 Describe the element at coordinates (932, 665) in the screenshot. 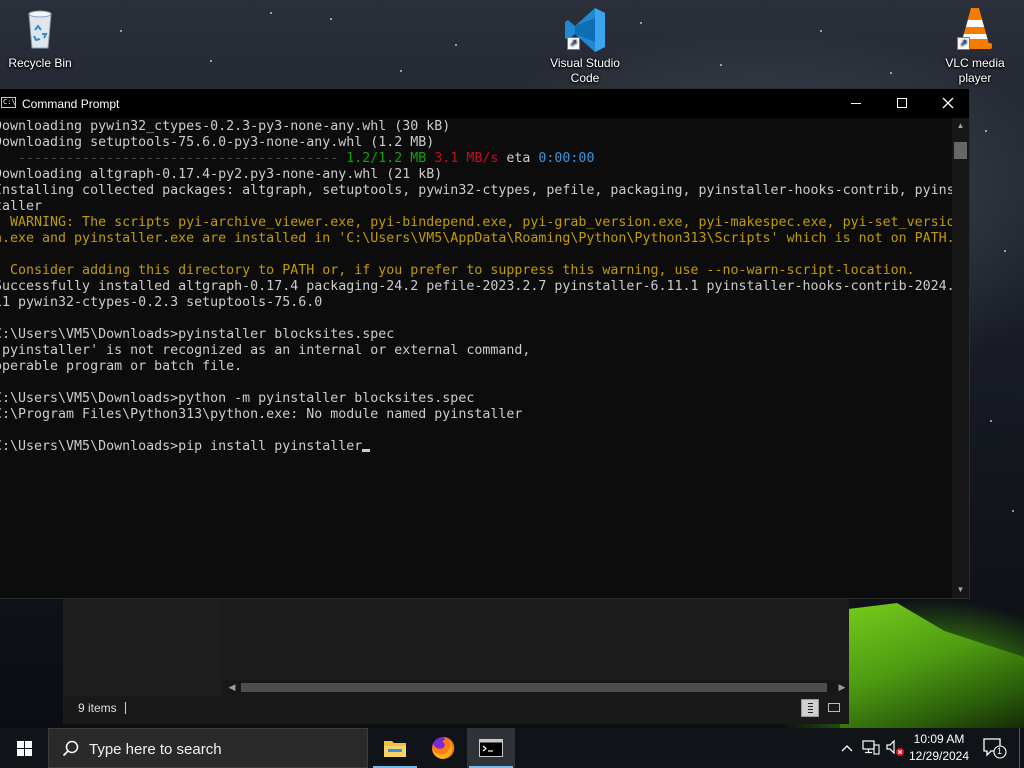

I see `wallpaper-hill` at that location.